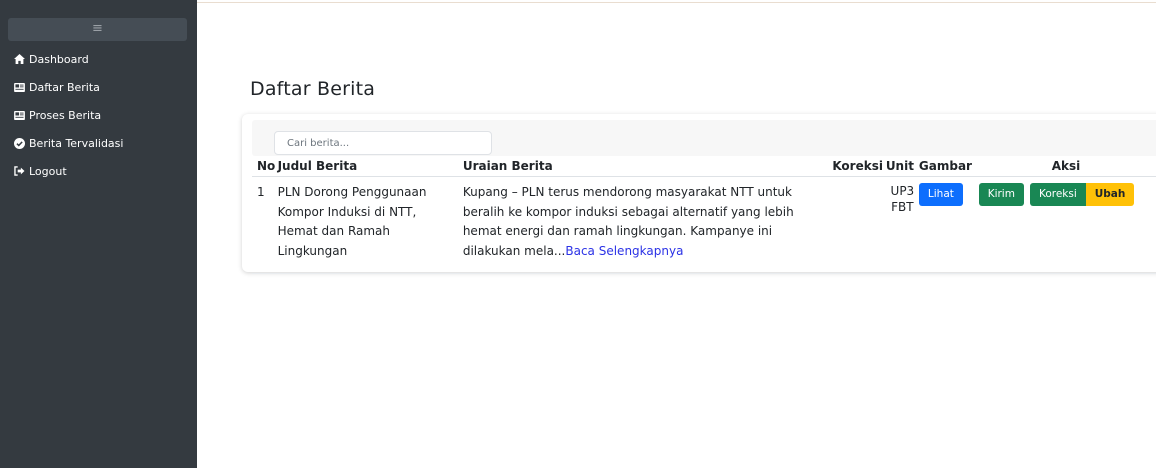 The image size is (1156, 468). What do you see at coordinates (59, 59) in the screenshot?
I see `sidebar-item-label: Dashboard` at bounding box center [59, 59].